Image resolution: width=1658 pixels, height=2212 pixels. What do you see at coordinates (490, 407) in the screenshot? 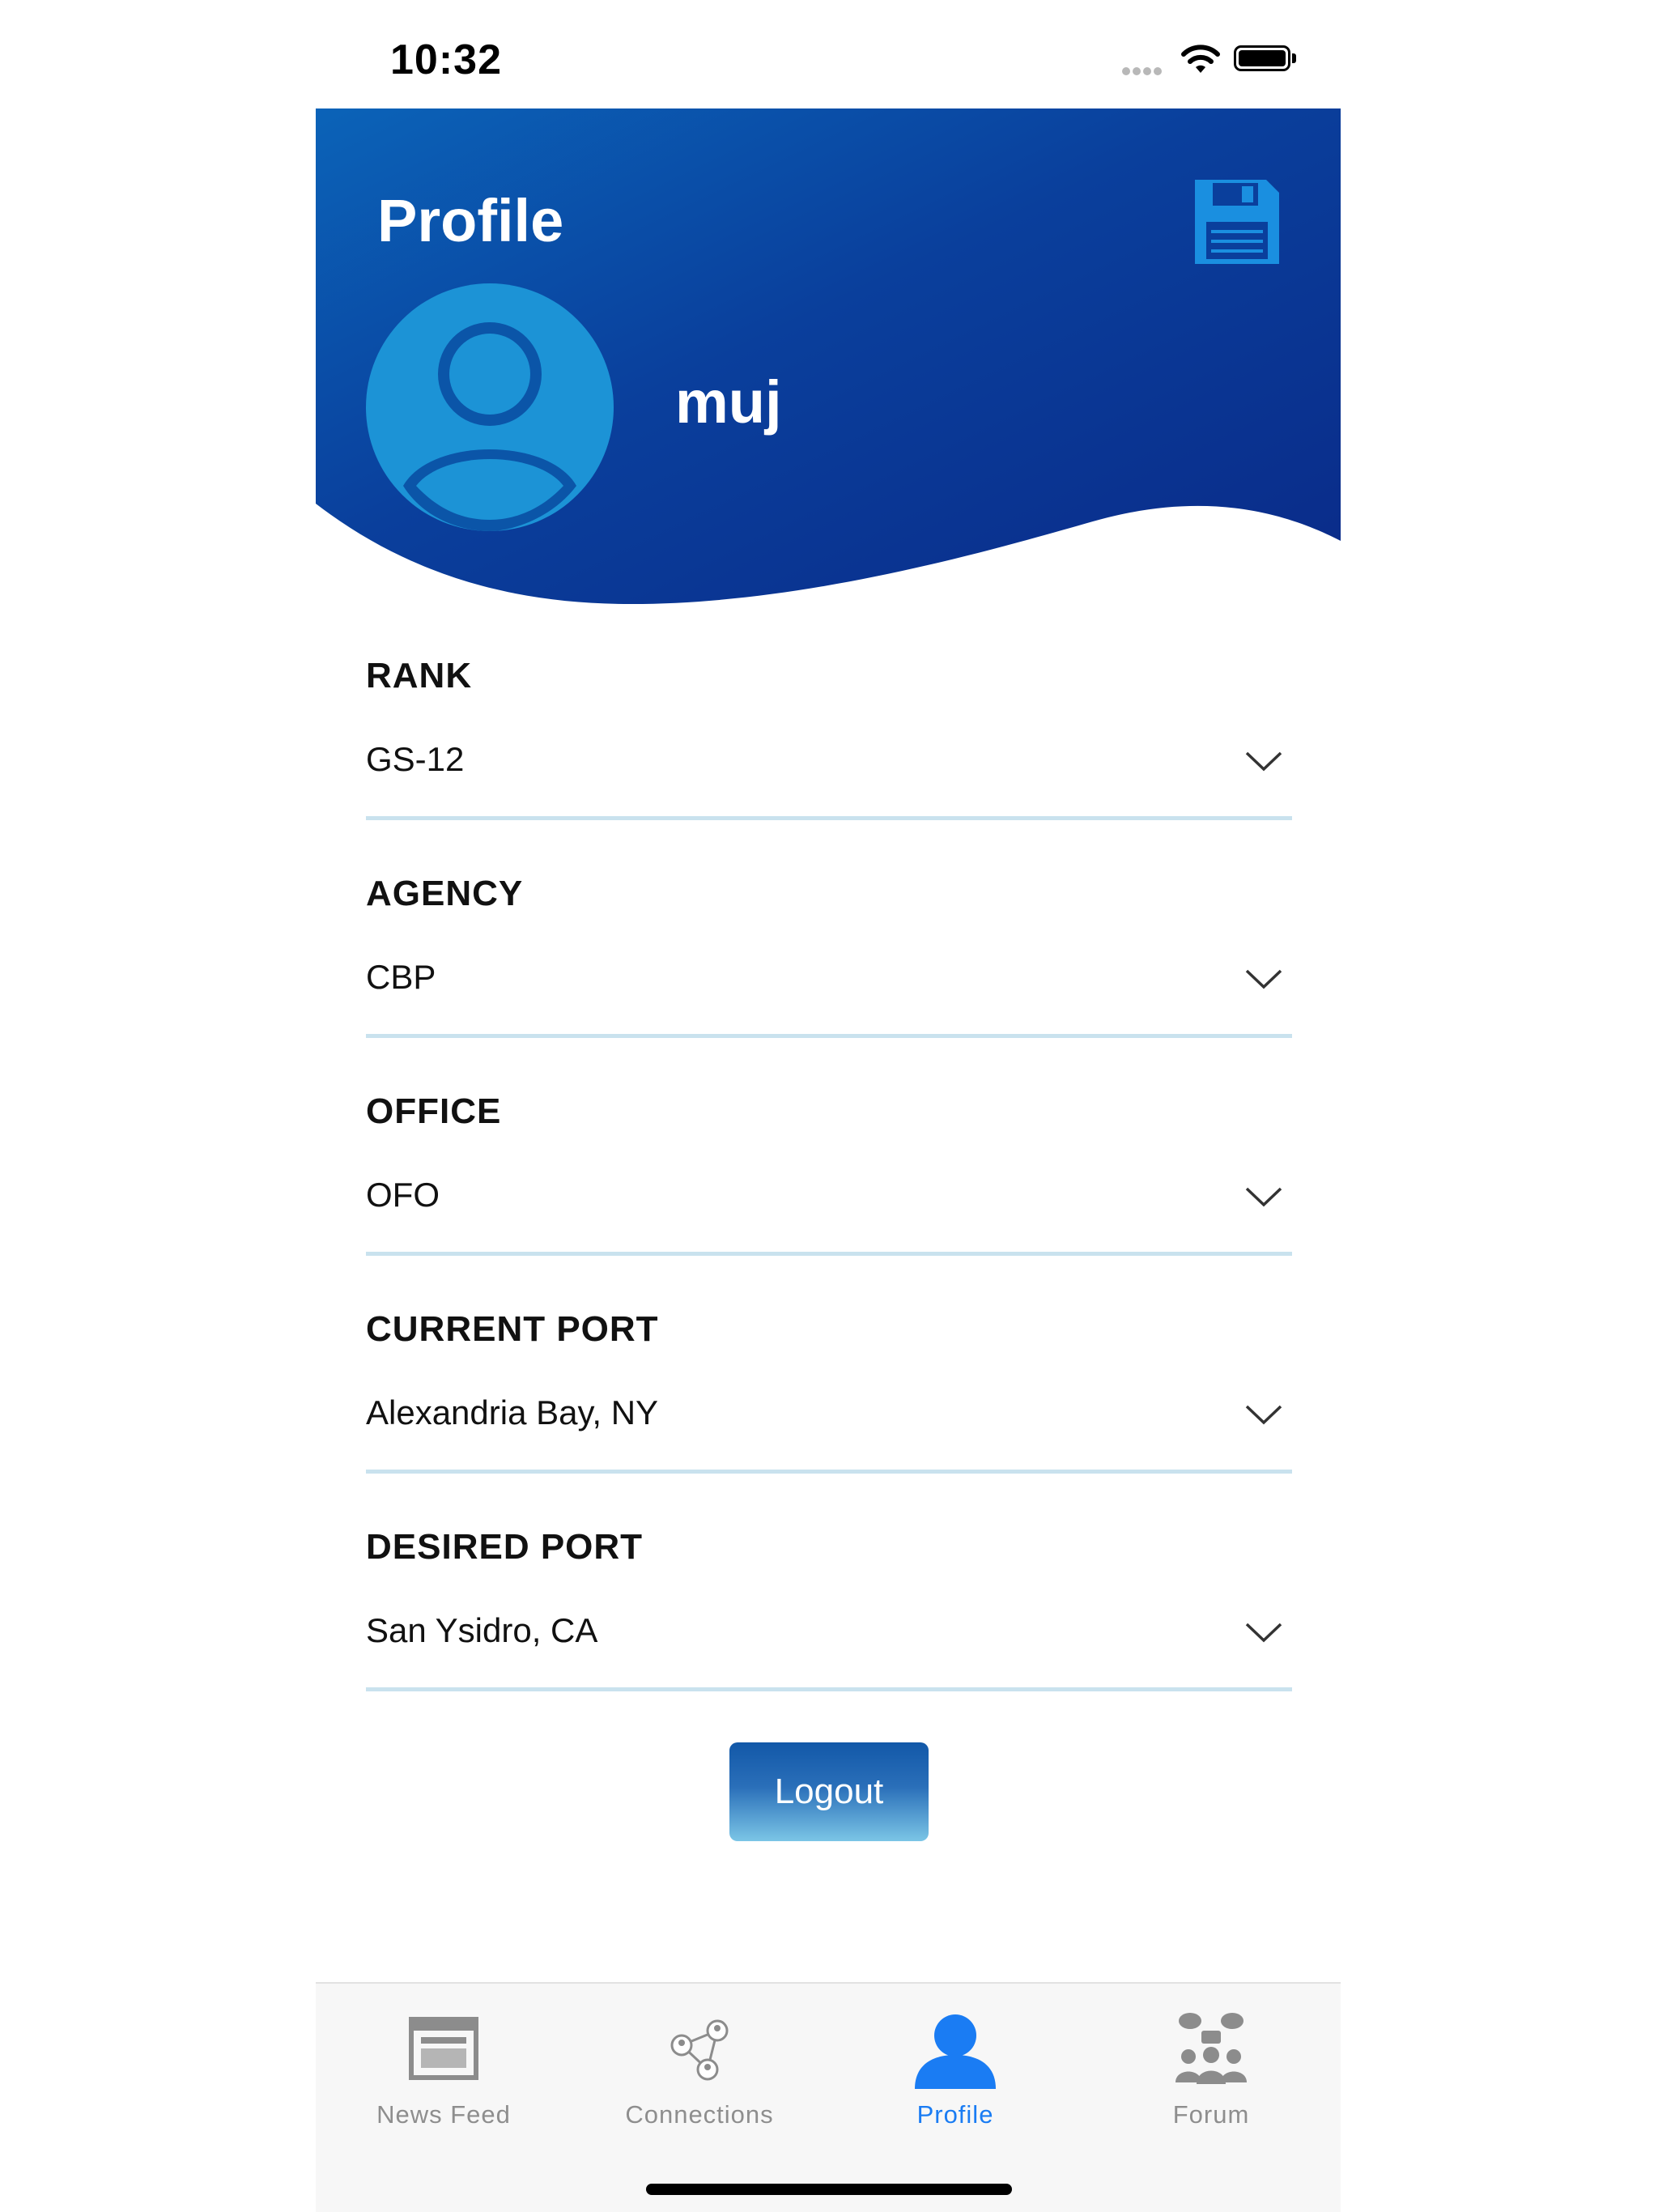
I see `user-avatar-icon` at bounding box center [490, 407].